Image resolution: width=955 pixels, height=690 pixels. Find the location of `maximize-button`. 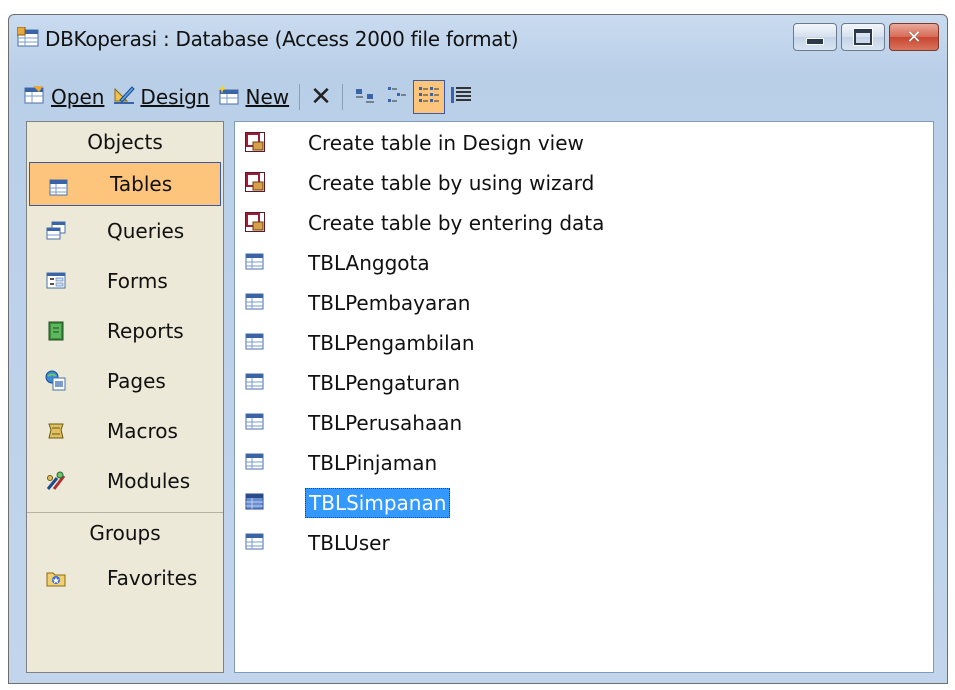

maximize-button is located at coordinates (863, 37).